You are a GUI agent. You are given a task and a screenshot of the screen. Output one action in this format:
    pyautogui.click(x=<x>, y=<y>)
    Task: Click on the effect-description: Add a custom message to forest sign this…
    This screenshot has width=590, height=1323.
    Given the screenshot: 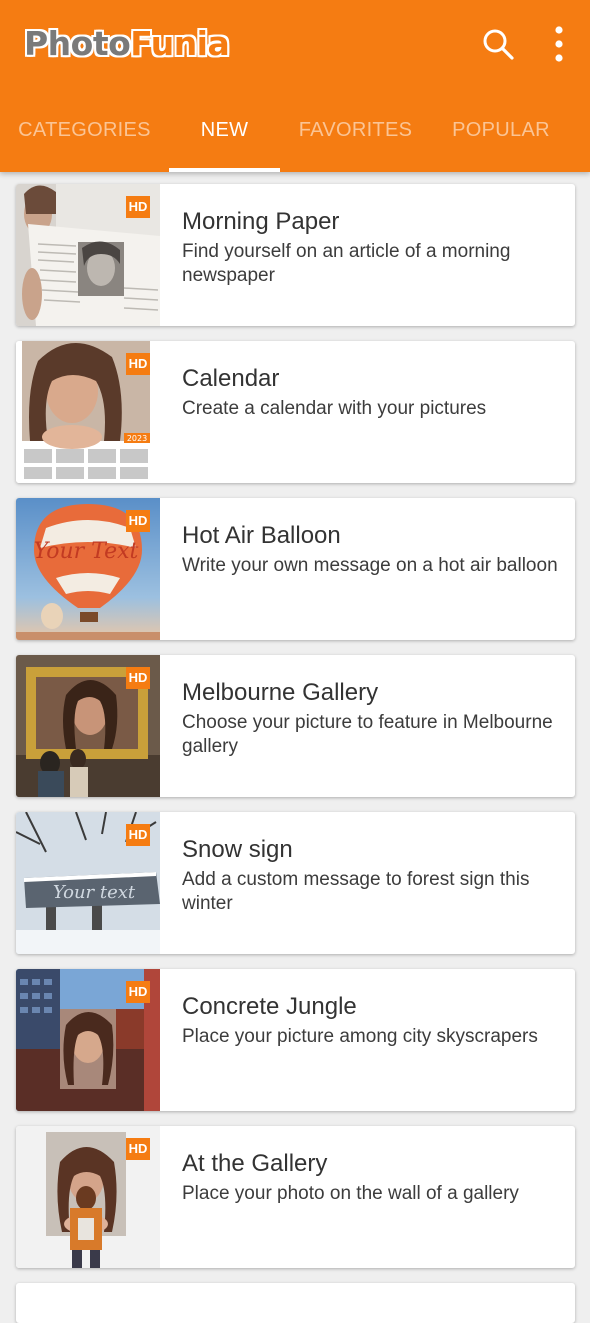 What is the action you would take?
    pyautogui.click(x=356, y=891)
    